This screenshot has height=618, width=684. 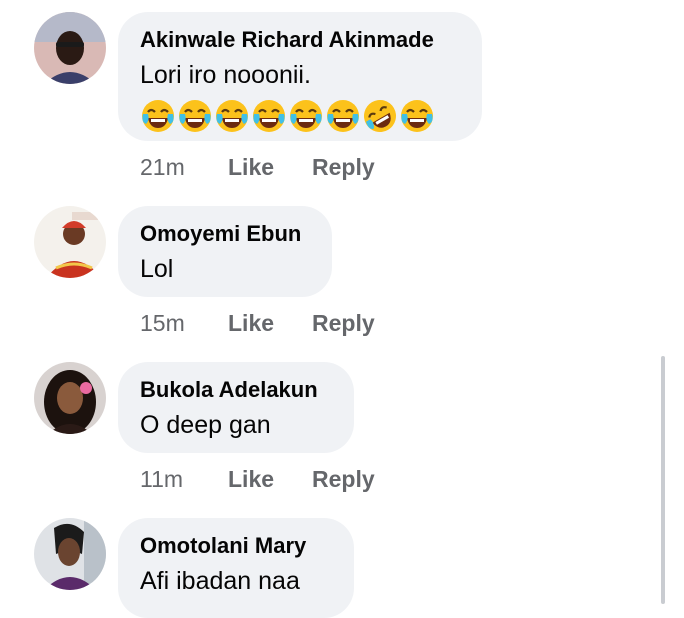 I want to click on comment-bubble: Omotolani Mary Afi ibadan naa, so click(x=236, y=568).